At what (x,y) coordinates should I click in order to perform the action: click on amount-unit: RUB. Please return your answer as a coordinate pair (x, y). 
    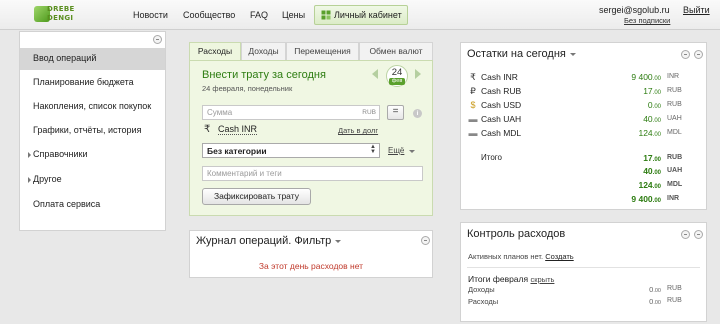
    Looking at the image, I should click on (369, 112).